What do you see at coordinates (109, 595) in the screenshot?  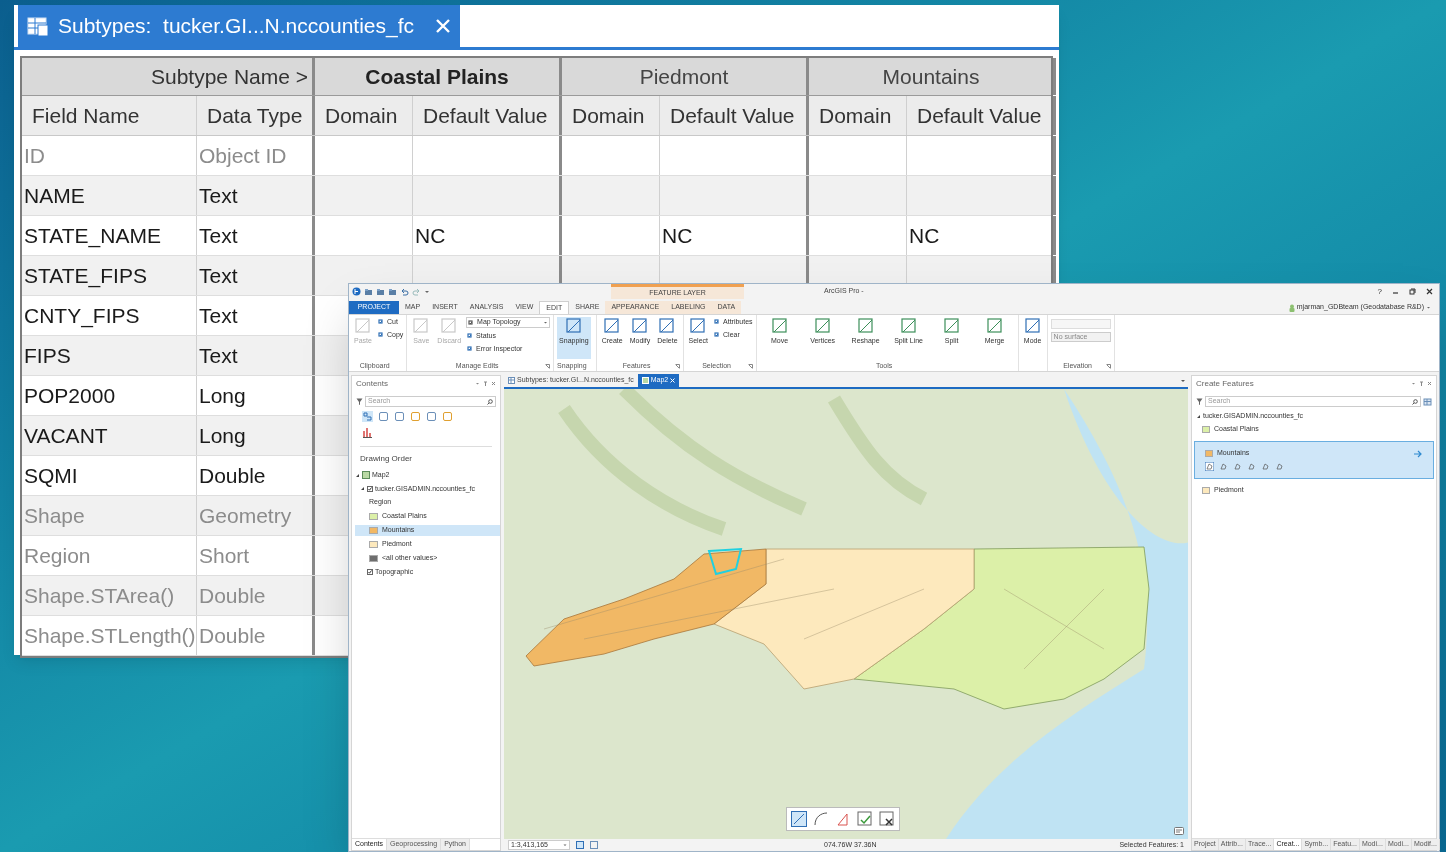 I see `table-cell: Shape.STArea()` at bounding box center [109, 595].